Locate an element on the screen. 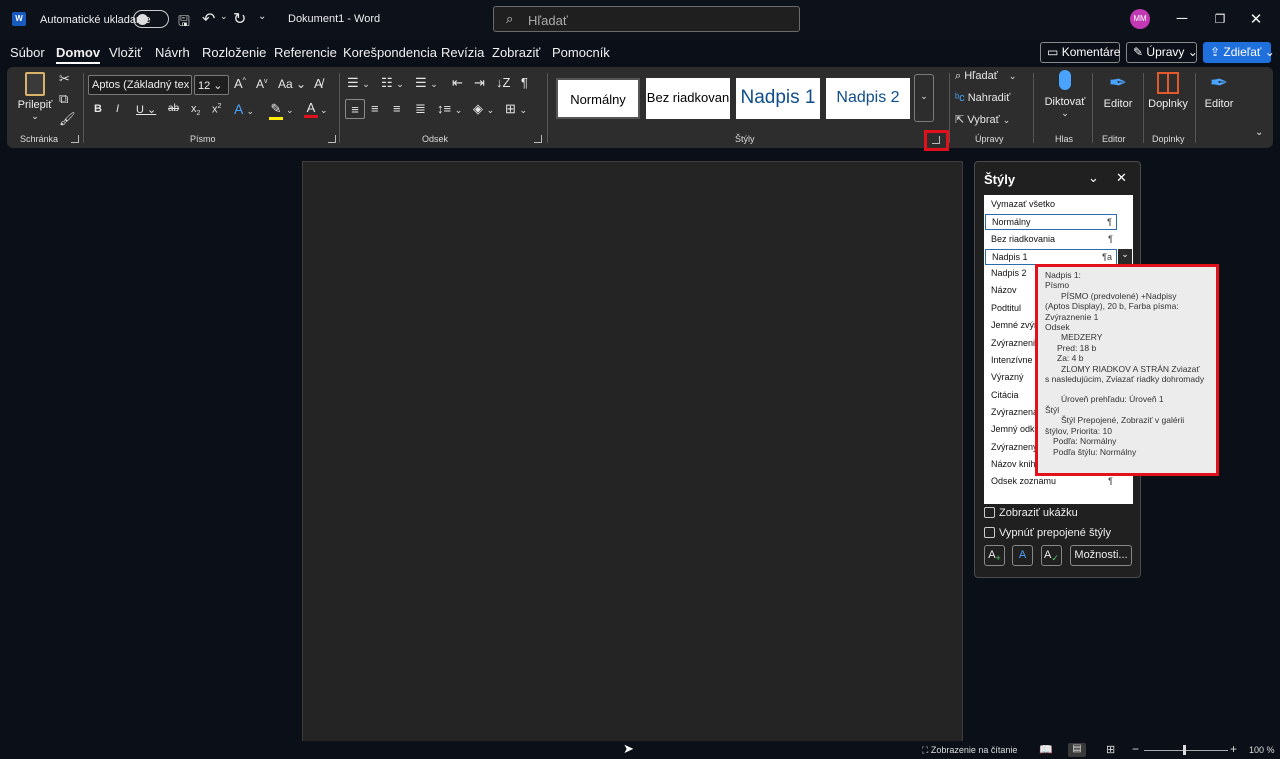 This screenshot has width=1280, height=759. web-layout-icon: ⊞ is located at coordinates (1110, 749).